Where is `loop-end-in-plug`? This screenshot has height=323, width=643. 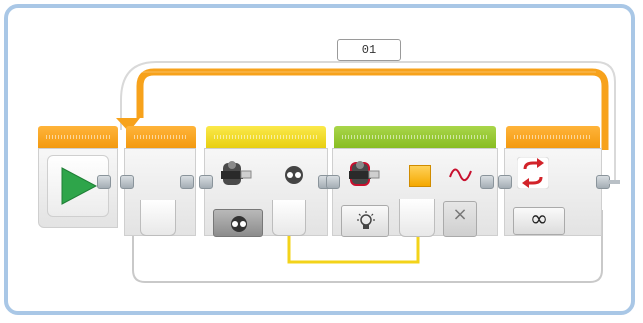 loop-end-in-plug is located at coordinates (505, 182).